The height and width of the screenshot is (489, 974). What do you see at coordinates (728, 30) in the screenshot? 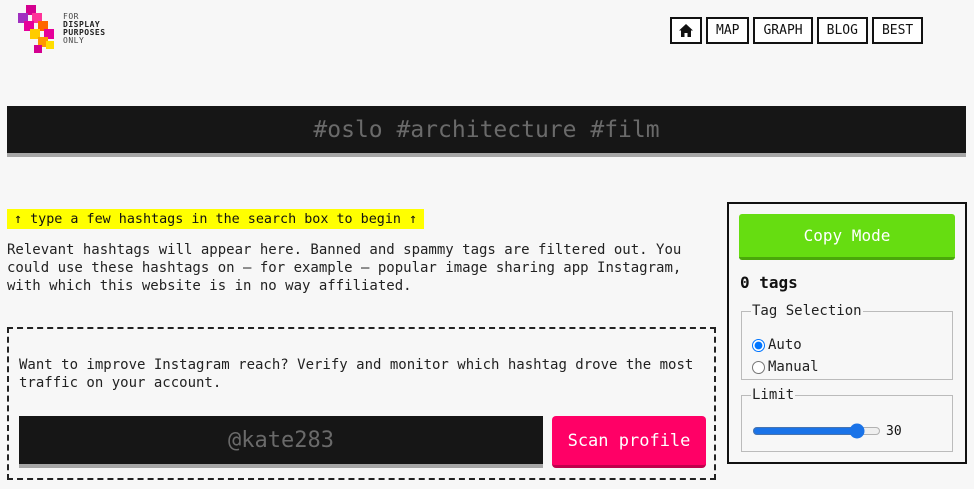
I see `nav-map-button: MAP` at bounding box center [728, 30].